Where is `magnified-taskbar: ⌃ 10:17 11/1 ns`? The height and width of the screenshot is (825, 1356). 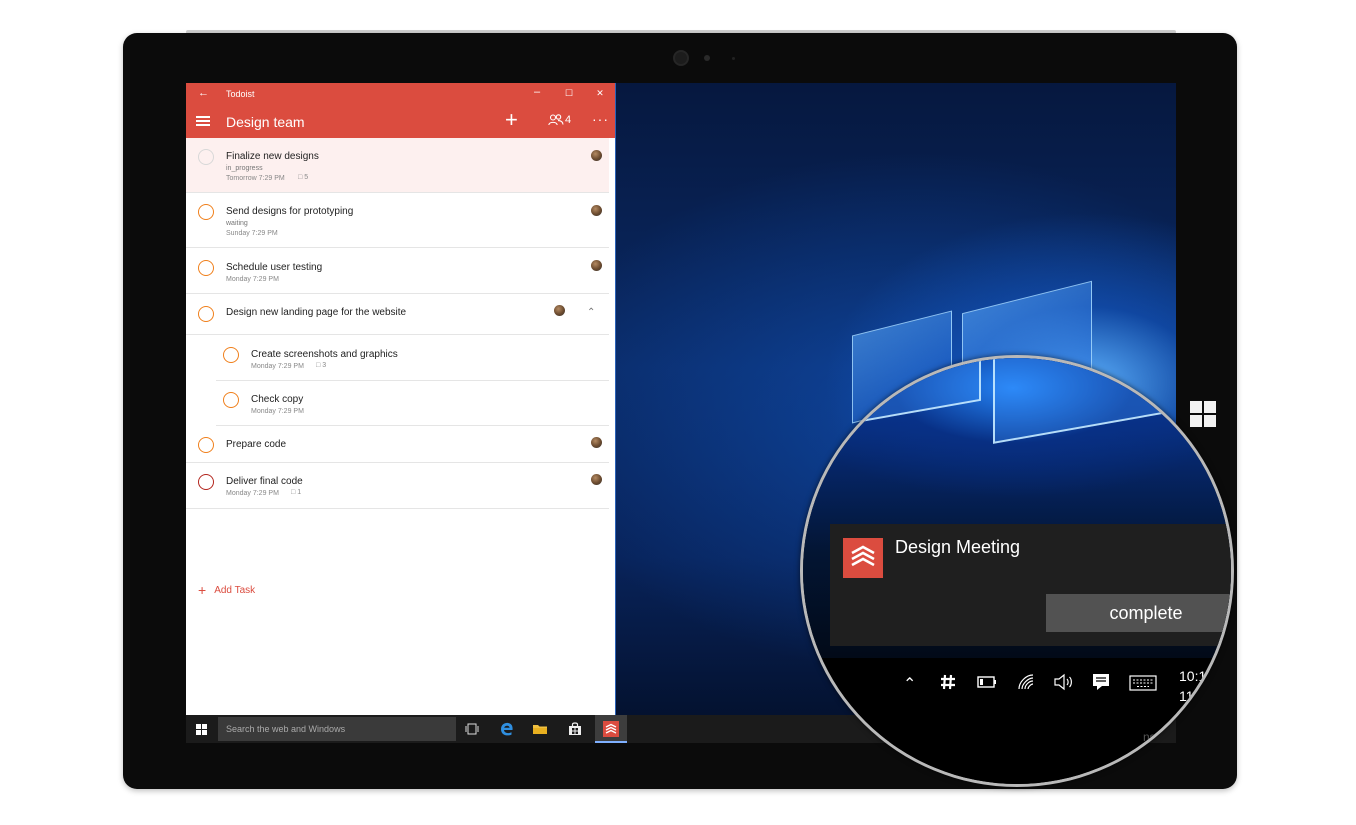 magnified-taskbar: ⌃ 10:17 11/1 ns is located at coordinates (1017, 721).